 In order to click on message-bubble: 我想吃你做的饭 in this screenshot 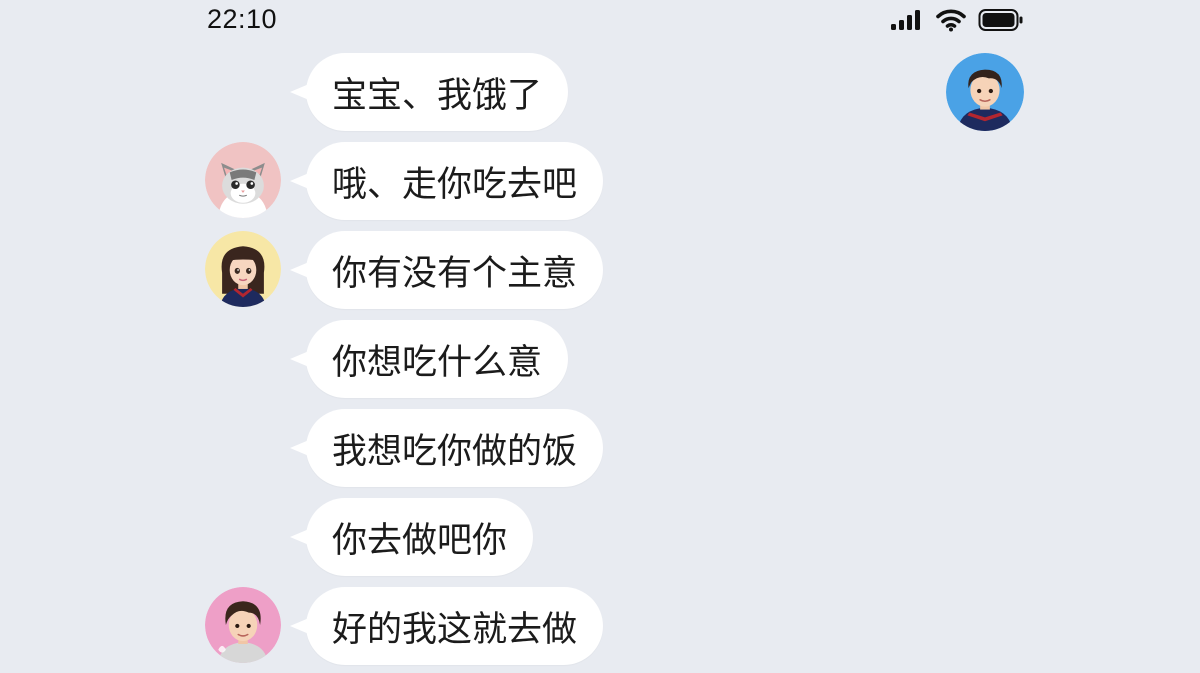, I will do `click(446, 448)`.